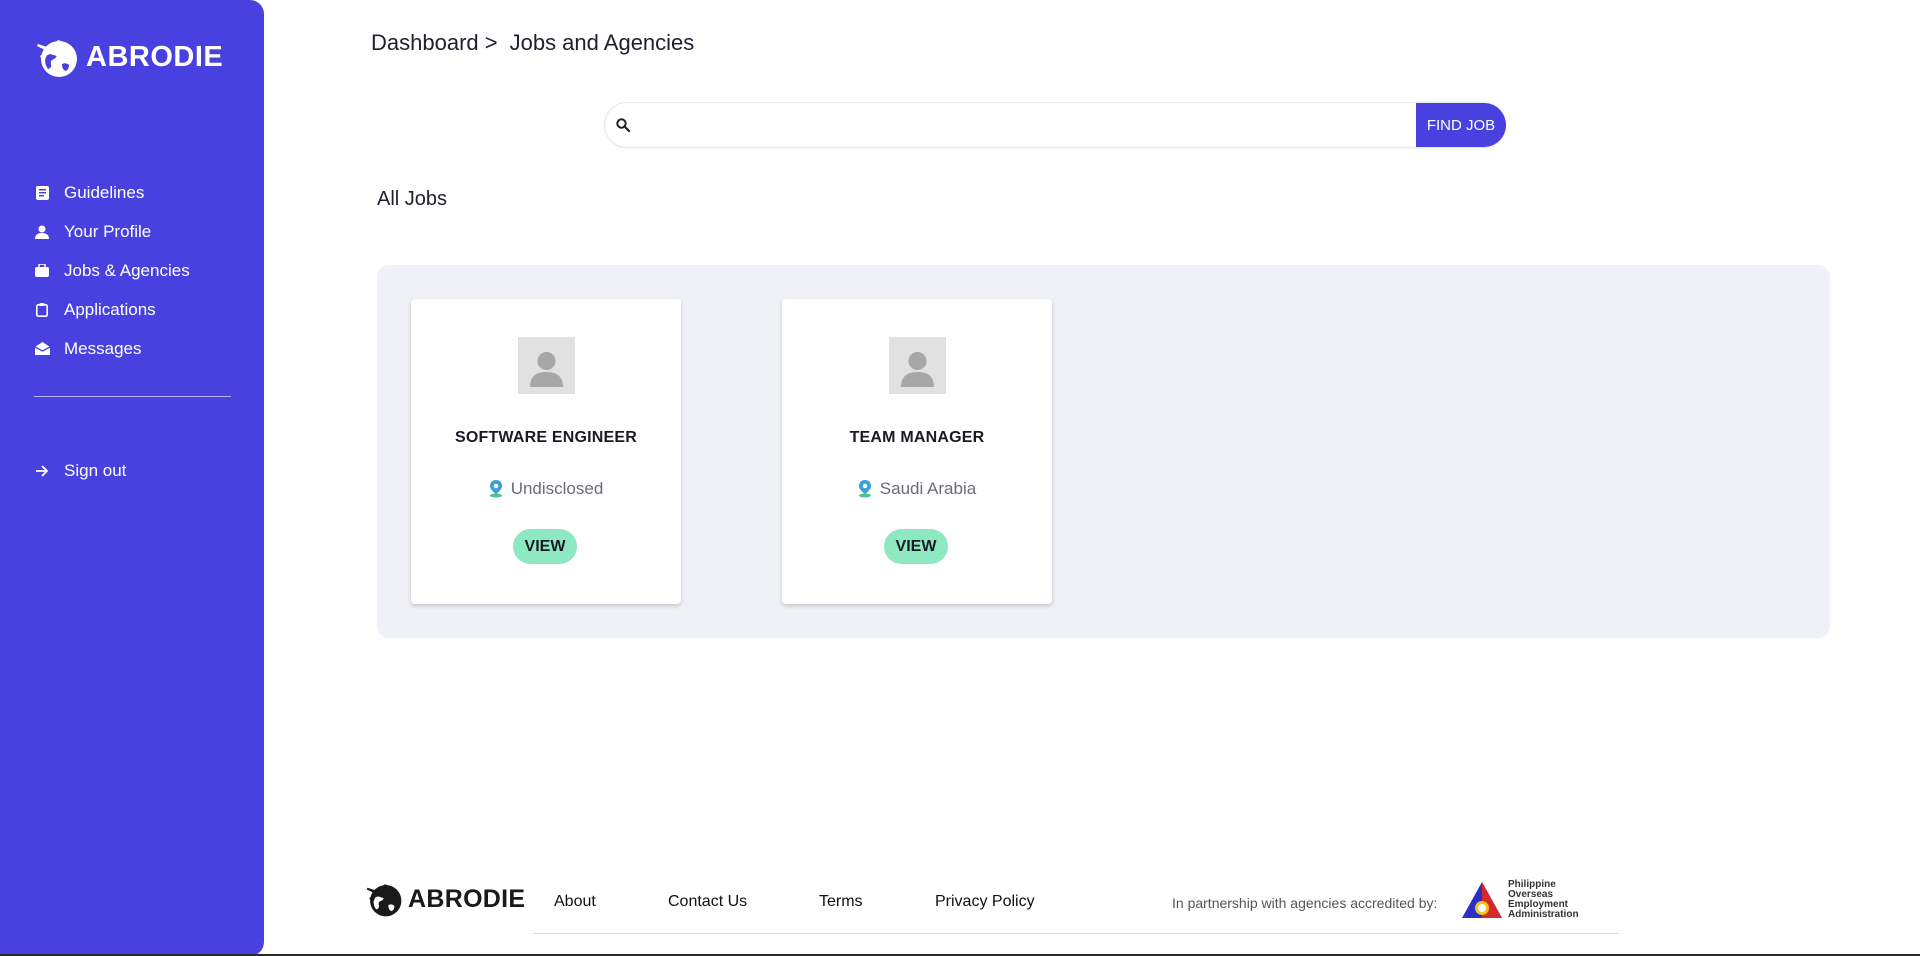  I want to click on sidebar-item-label: Guidelines, so click(104, 192).